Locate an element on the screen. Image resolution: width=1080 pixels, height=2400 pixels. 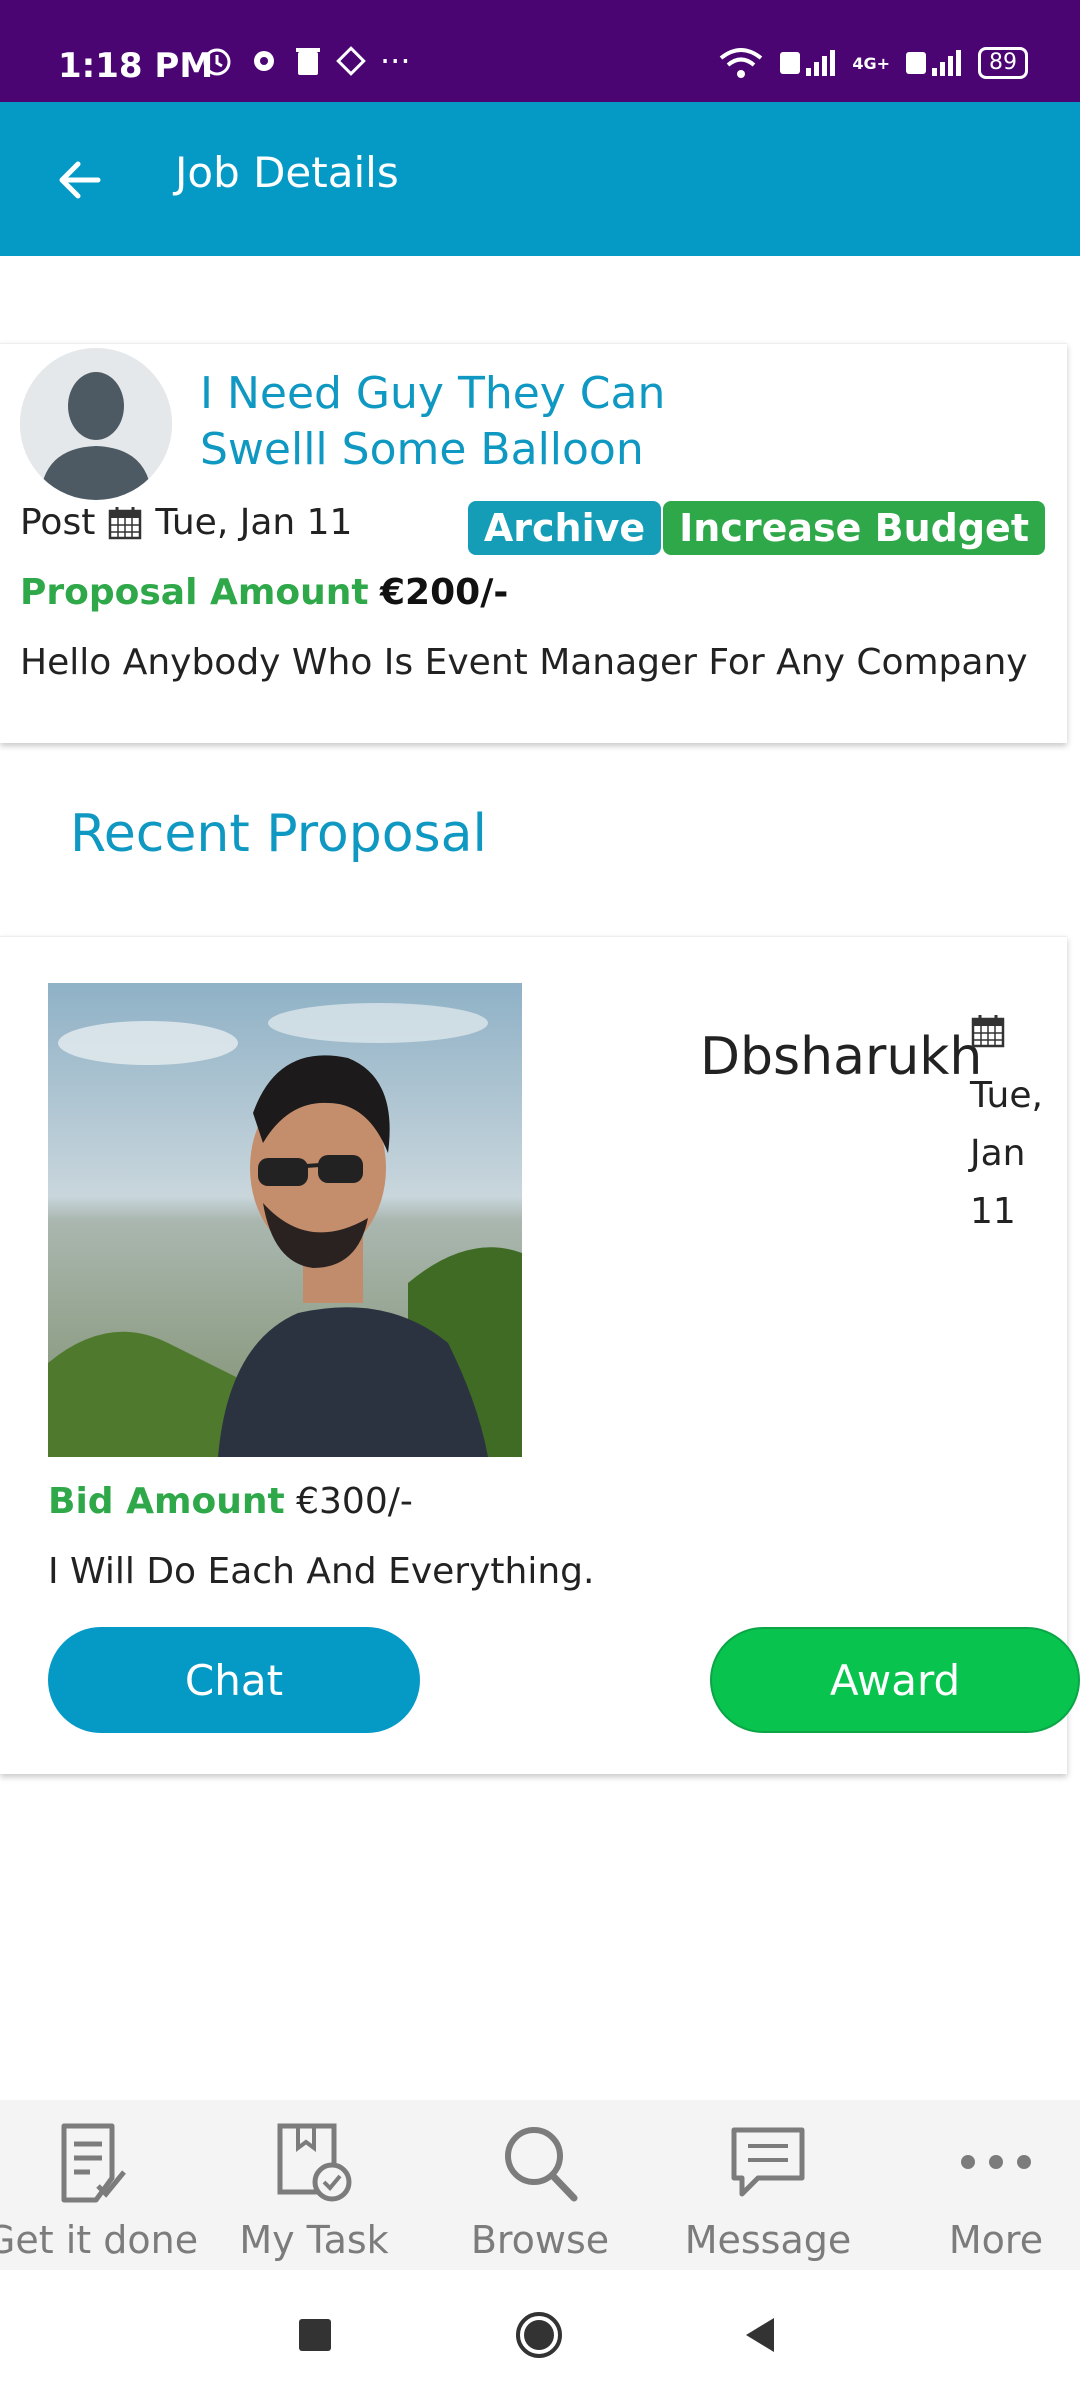
recent-apps-icon is located at coordinates (315, 2335).